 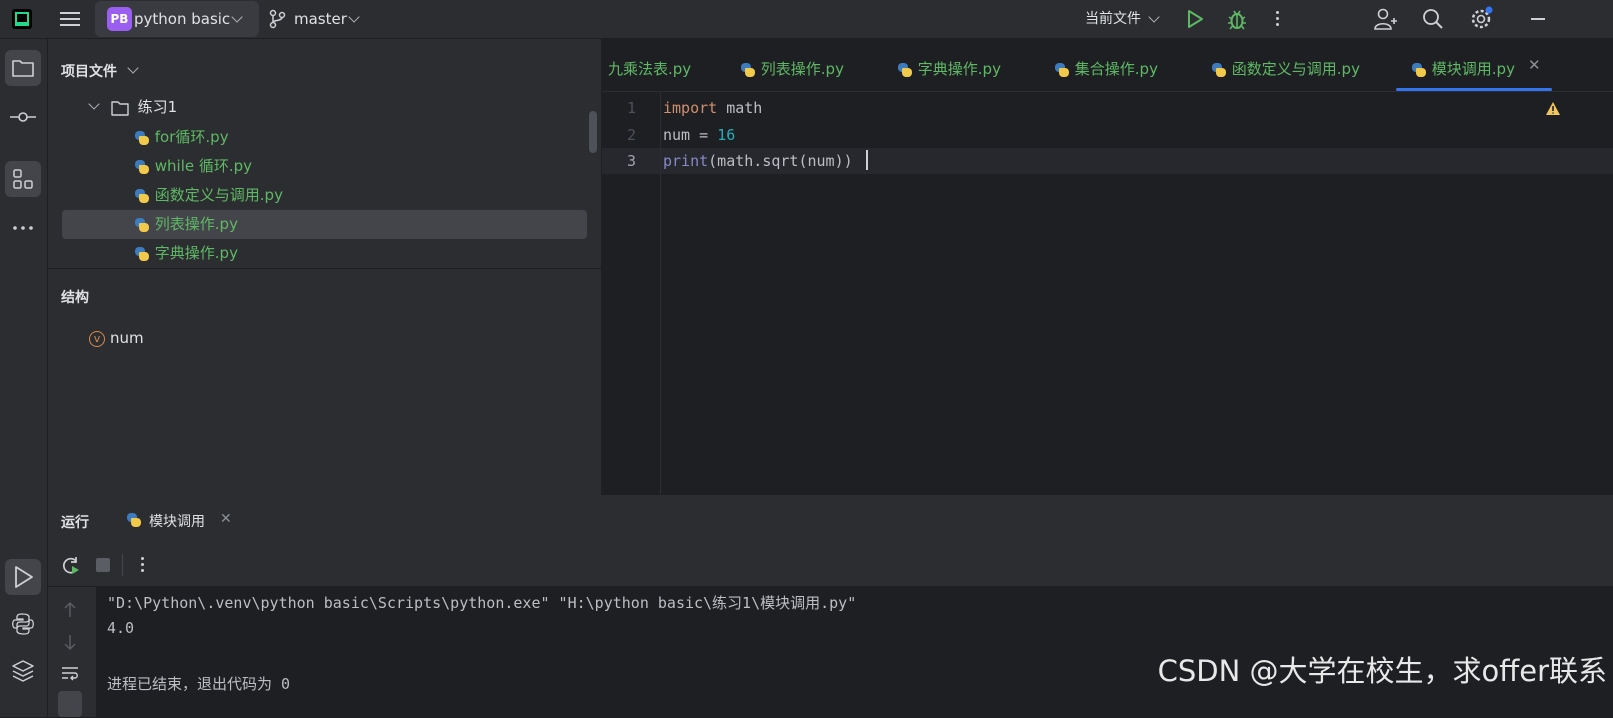 What do you see at coordinates (1237, 19) in the screenshot?
I see `debug-icon` at bounding box center [1237, 19].